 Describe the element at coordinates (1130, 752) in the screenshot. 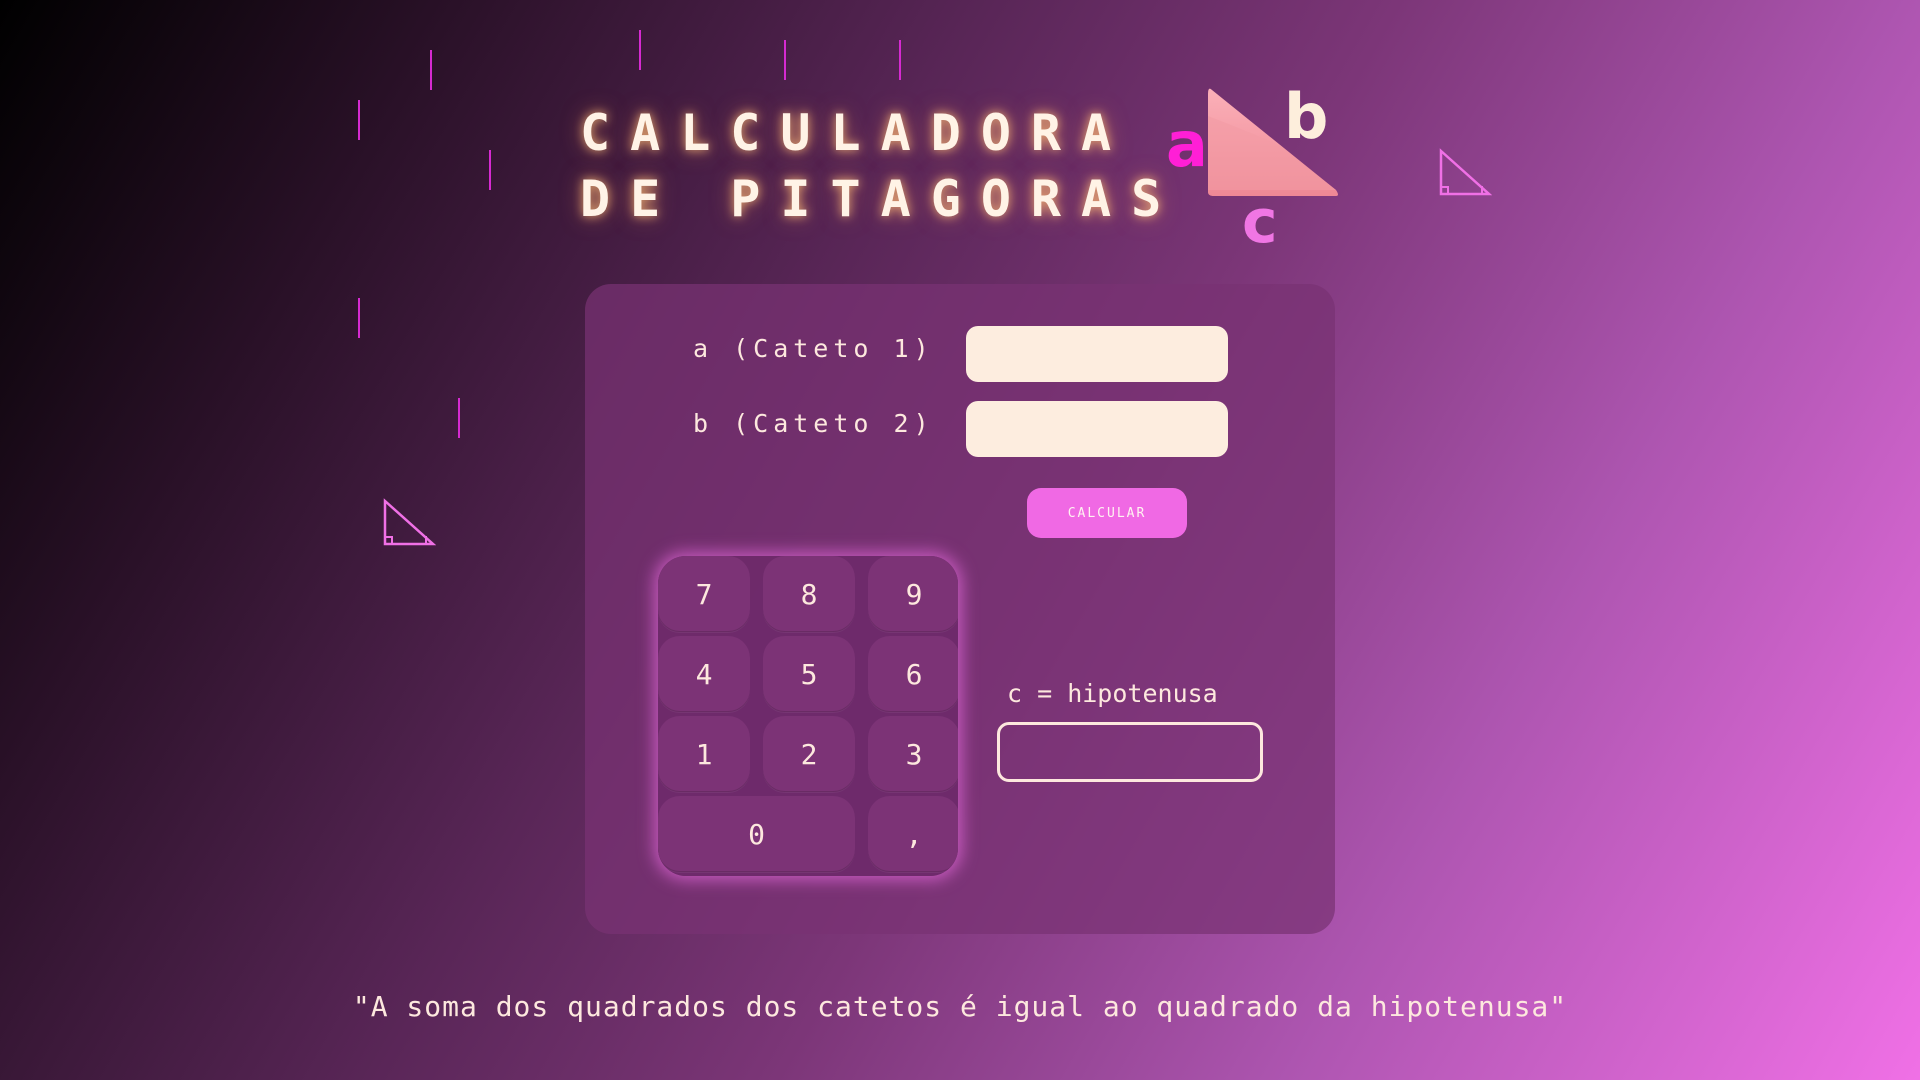

I see `hypotenuse-output` at that location.